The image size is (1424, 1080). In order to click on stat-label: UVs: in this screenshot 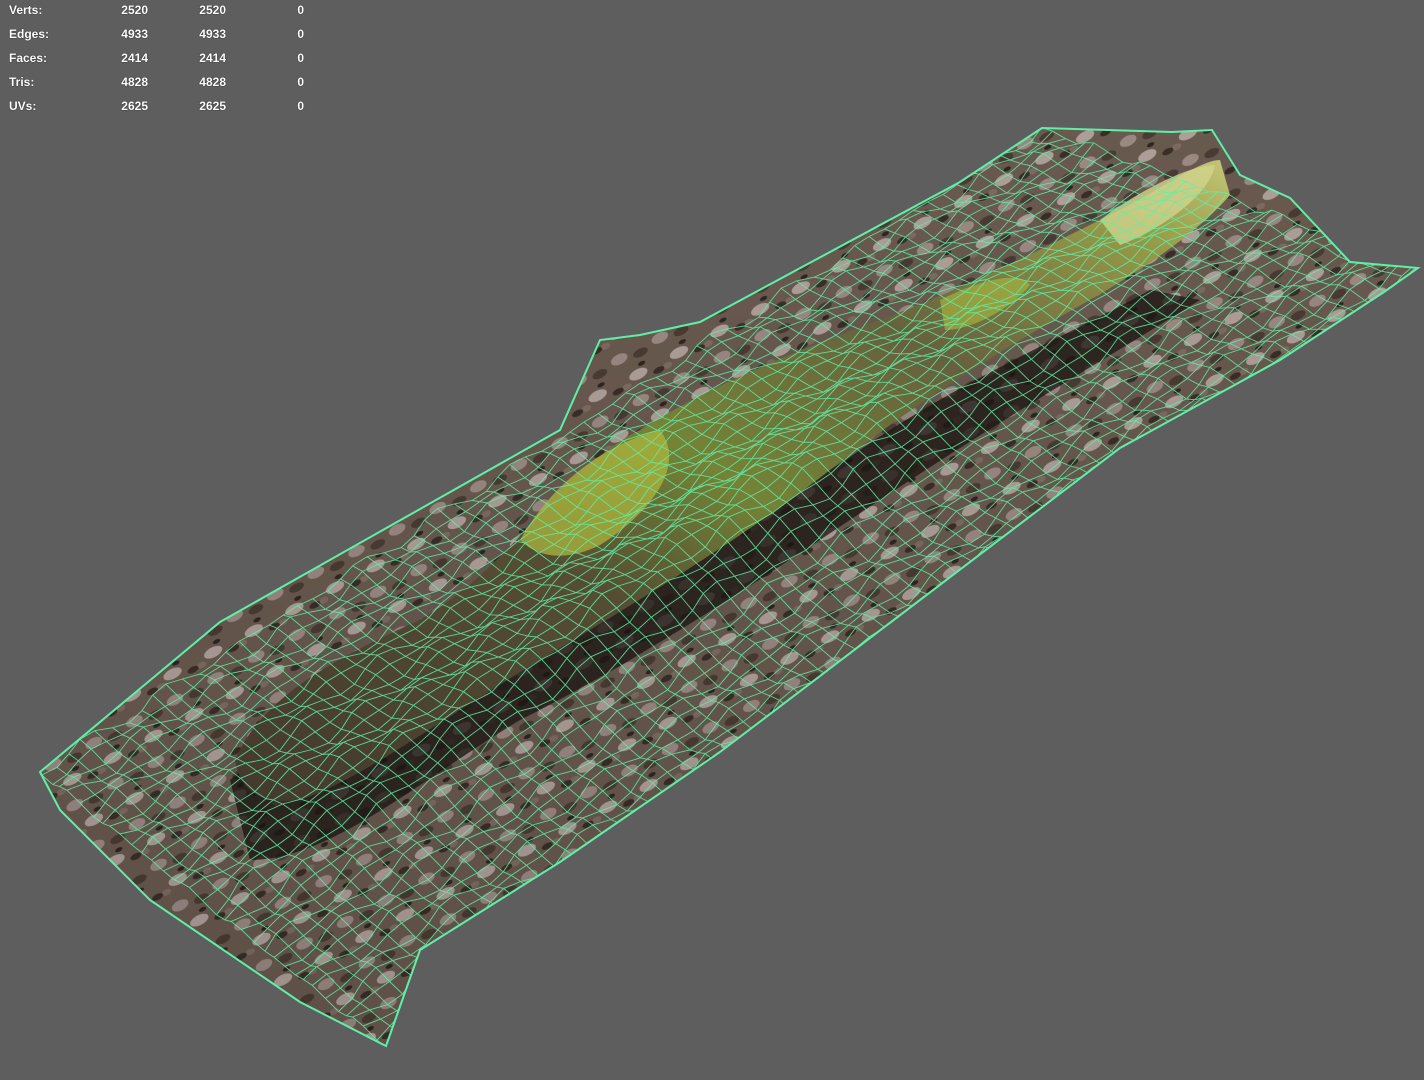, I will do `click(23, 106)`.